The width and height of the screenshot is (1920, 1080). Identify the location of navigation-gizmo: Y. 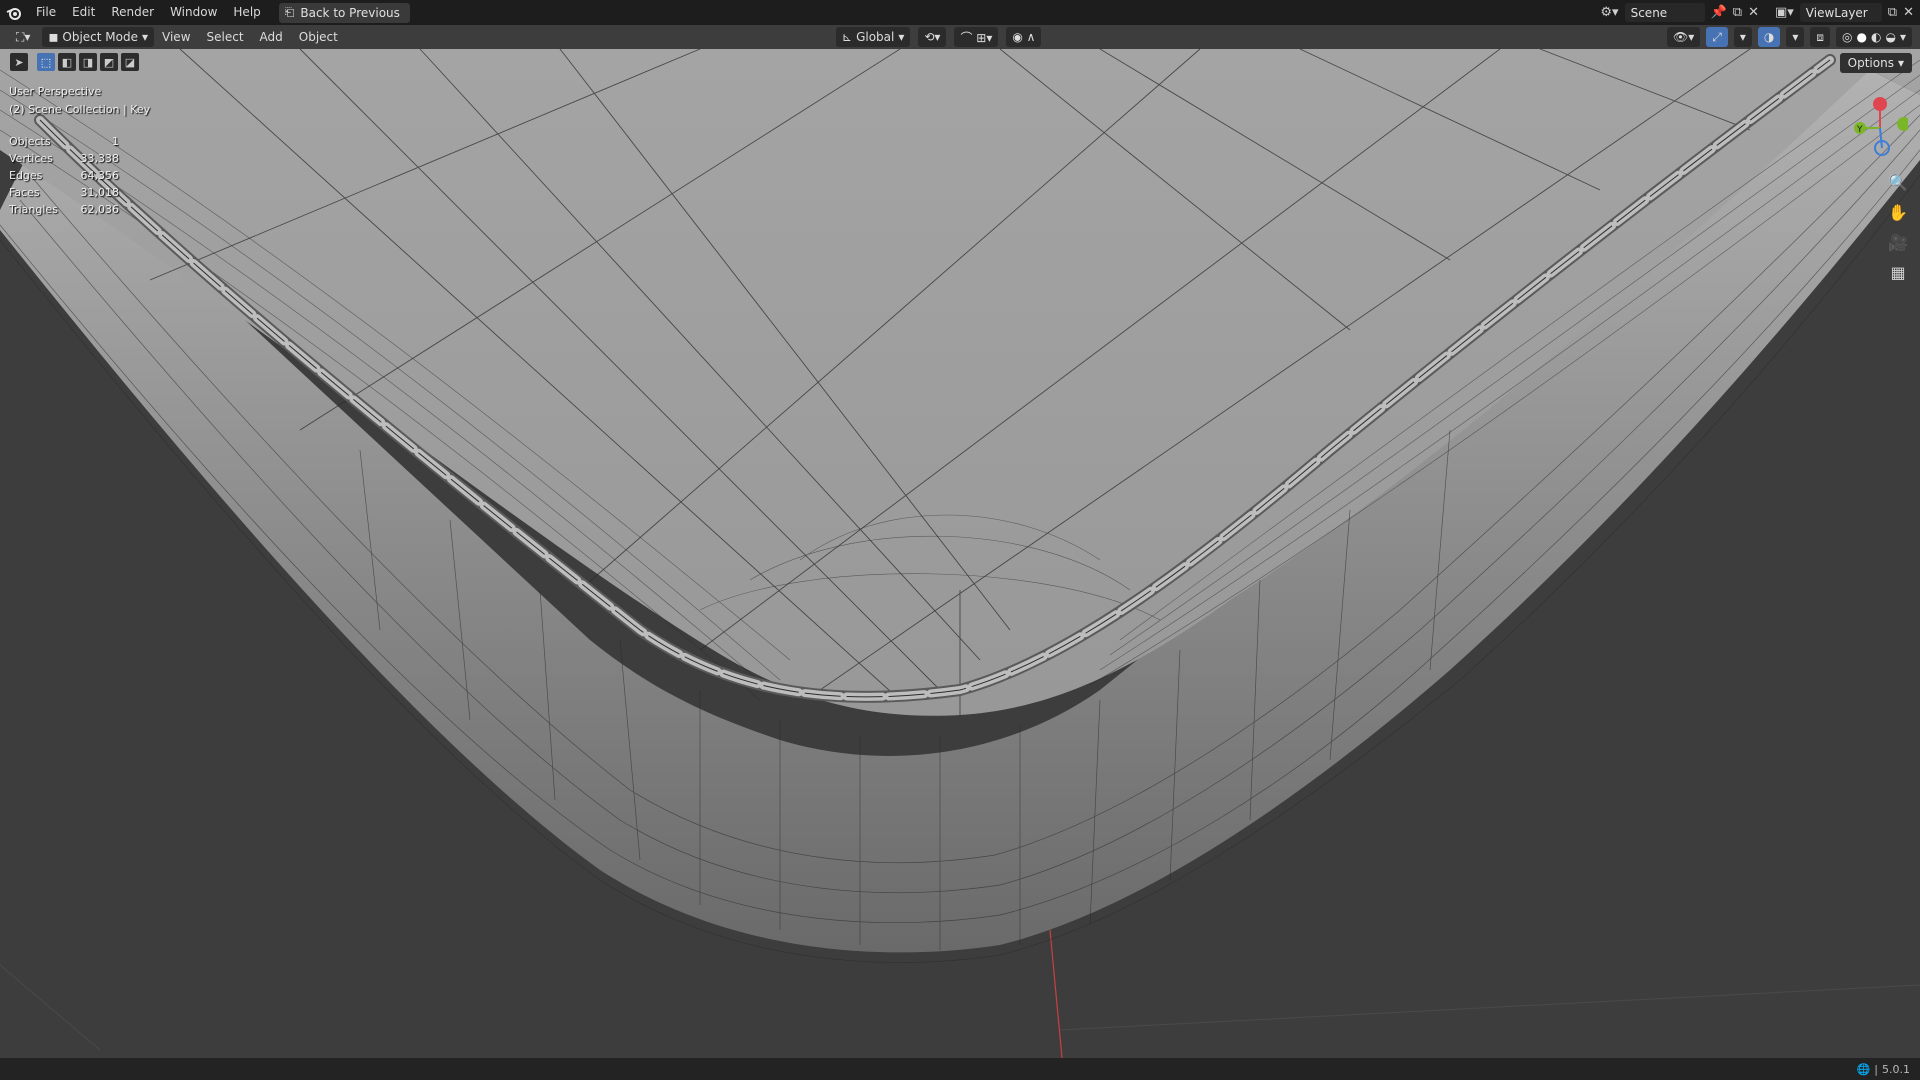
(1879, 127).